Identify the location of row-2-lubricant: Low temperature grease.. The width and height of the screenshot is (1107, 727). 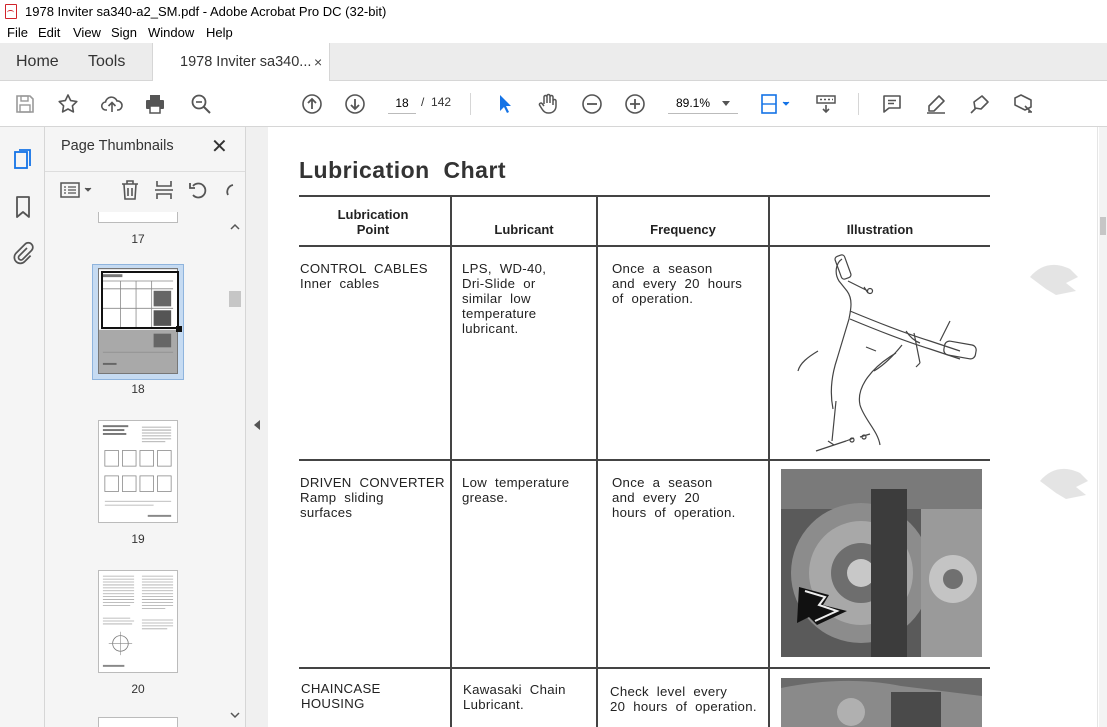
(516, 490).